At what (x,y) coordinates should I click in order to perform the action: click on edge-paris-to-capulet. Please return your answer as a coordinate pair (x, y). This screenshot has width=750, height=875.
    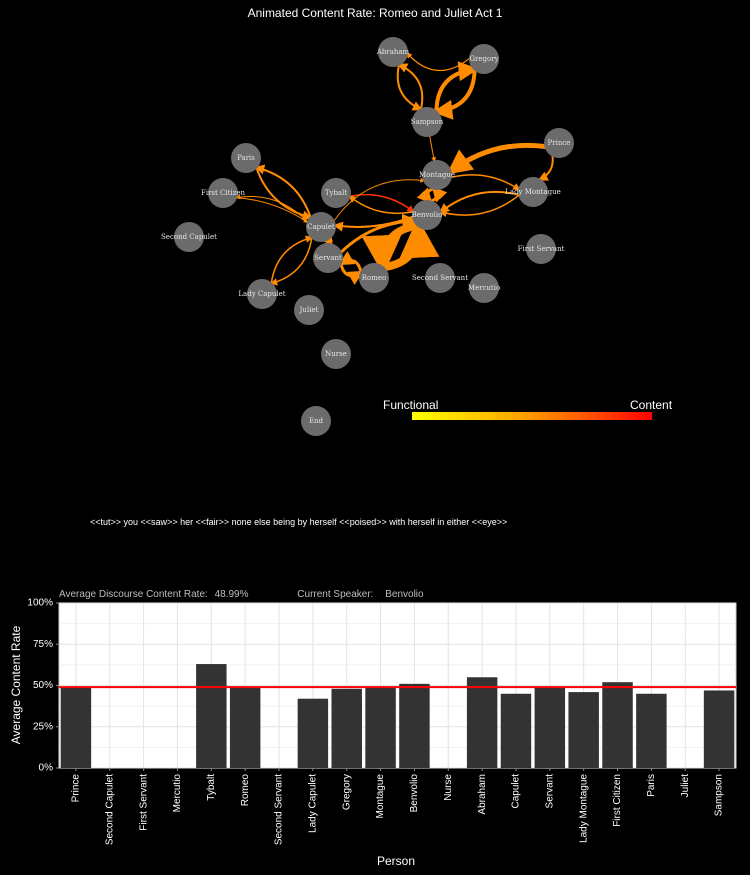
    Looking at the image, I should click on (284, 193).